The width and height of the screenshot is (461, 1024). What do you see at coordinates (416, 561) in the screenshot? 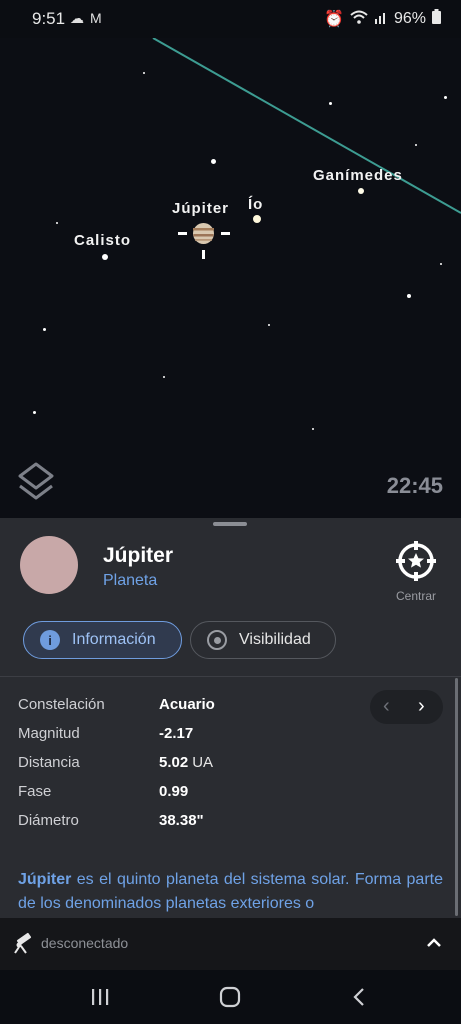
I see `crosshair-icon` at bounding box center [416, 561].